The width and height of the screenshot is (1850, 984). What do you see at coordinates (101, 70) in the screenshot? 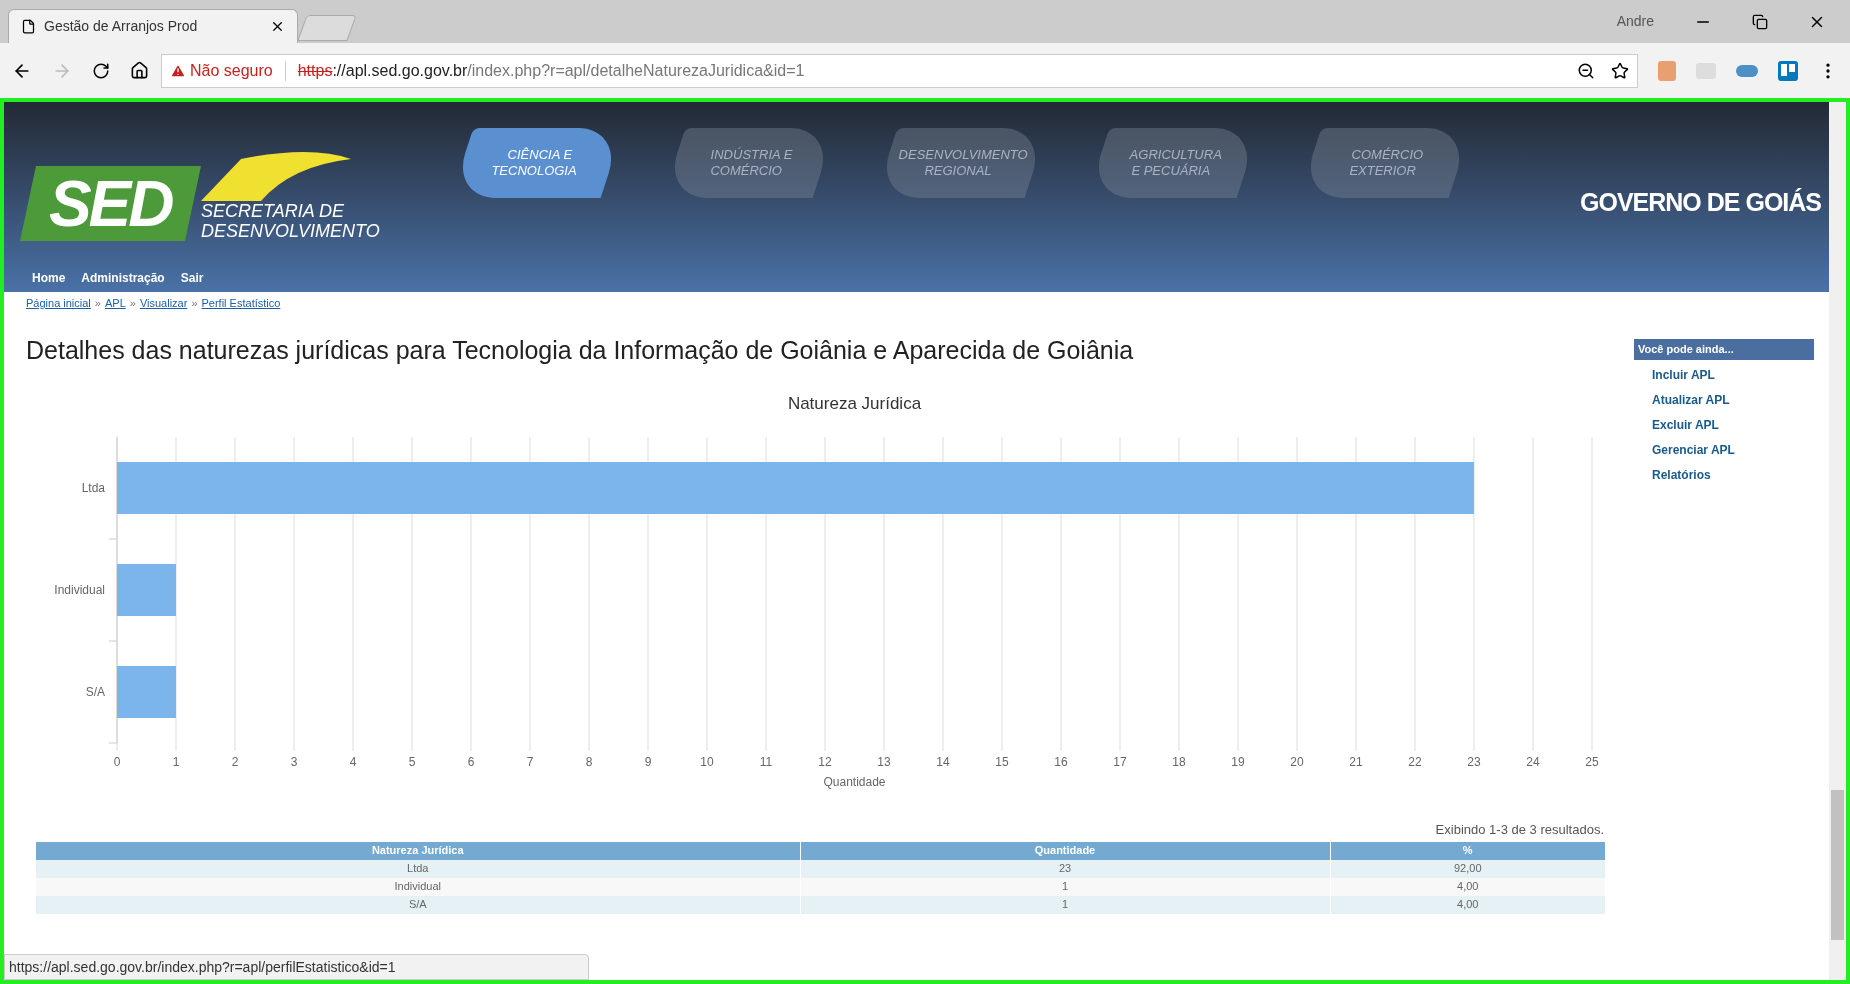
I see `reload-icon` at bounding box center [101, 70].